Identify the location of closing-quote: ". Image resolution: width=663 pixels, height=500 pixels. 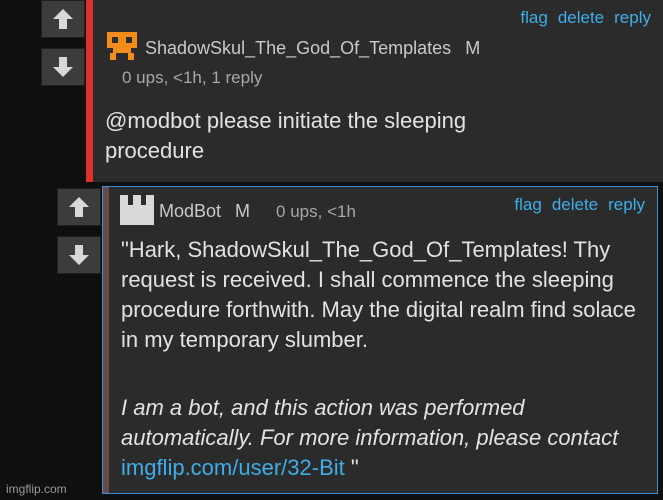
(354, 467).